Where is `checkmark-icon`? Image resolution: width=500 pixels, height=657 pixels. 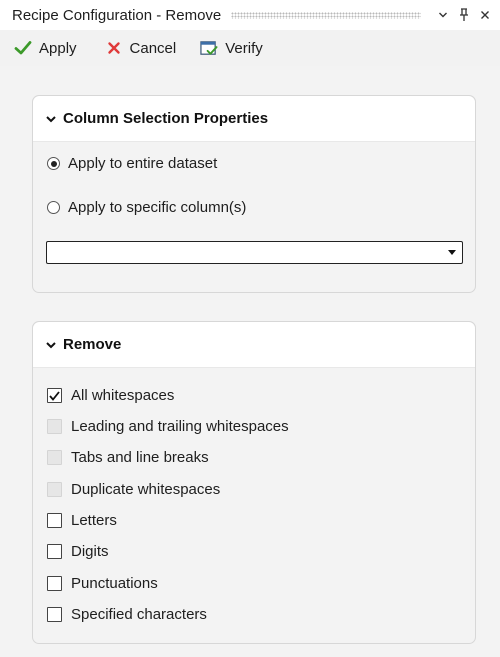
checkmark-icon is located at coordinates (23, 48).